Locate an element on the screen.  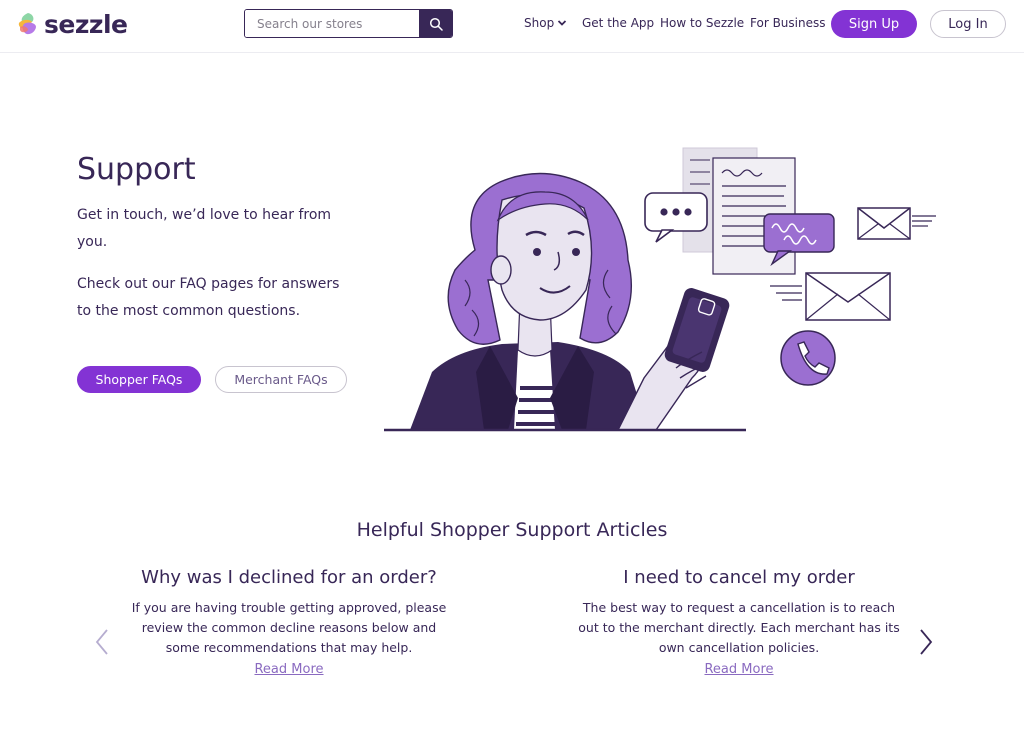
search-button is located at coordinates (435, 23).